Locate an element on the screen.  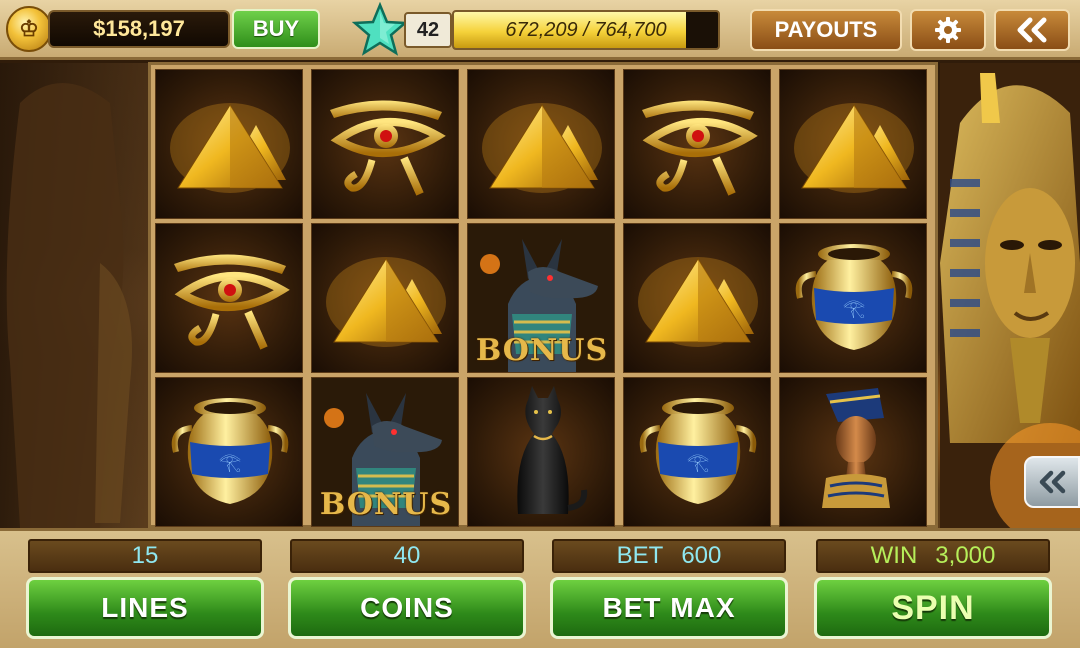
settings-button is located at coordinates (948, 30).